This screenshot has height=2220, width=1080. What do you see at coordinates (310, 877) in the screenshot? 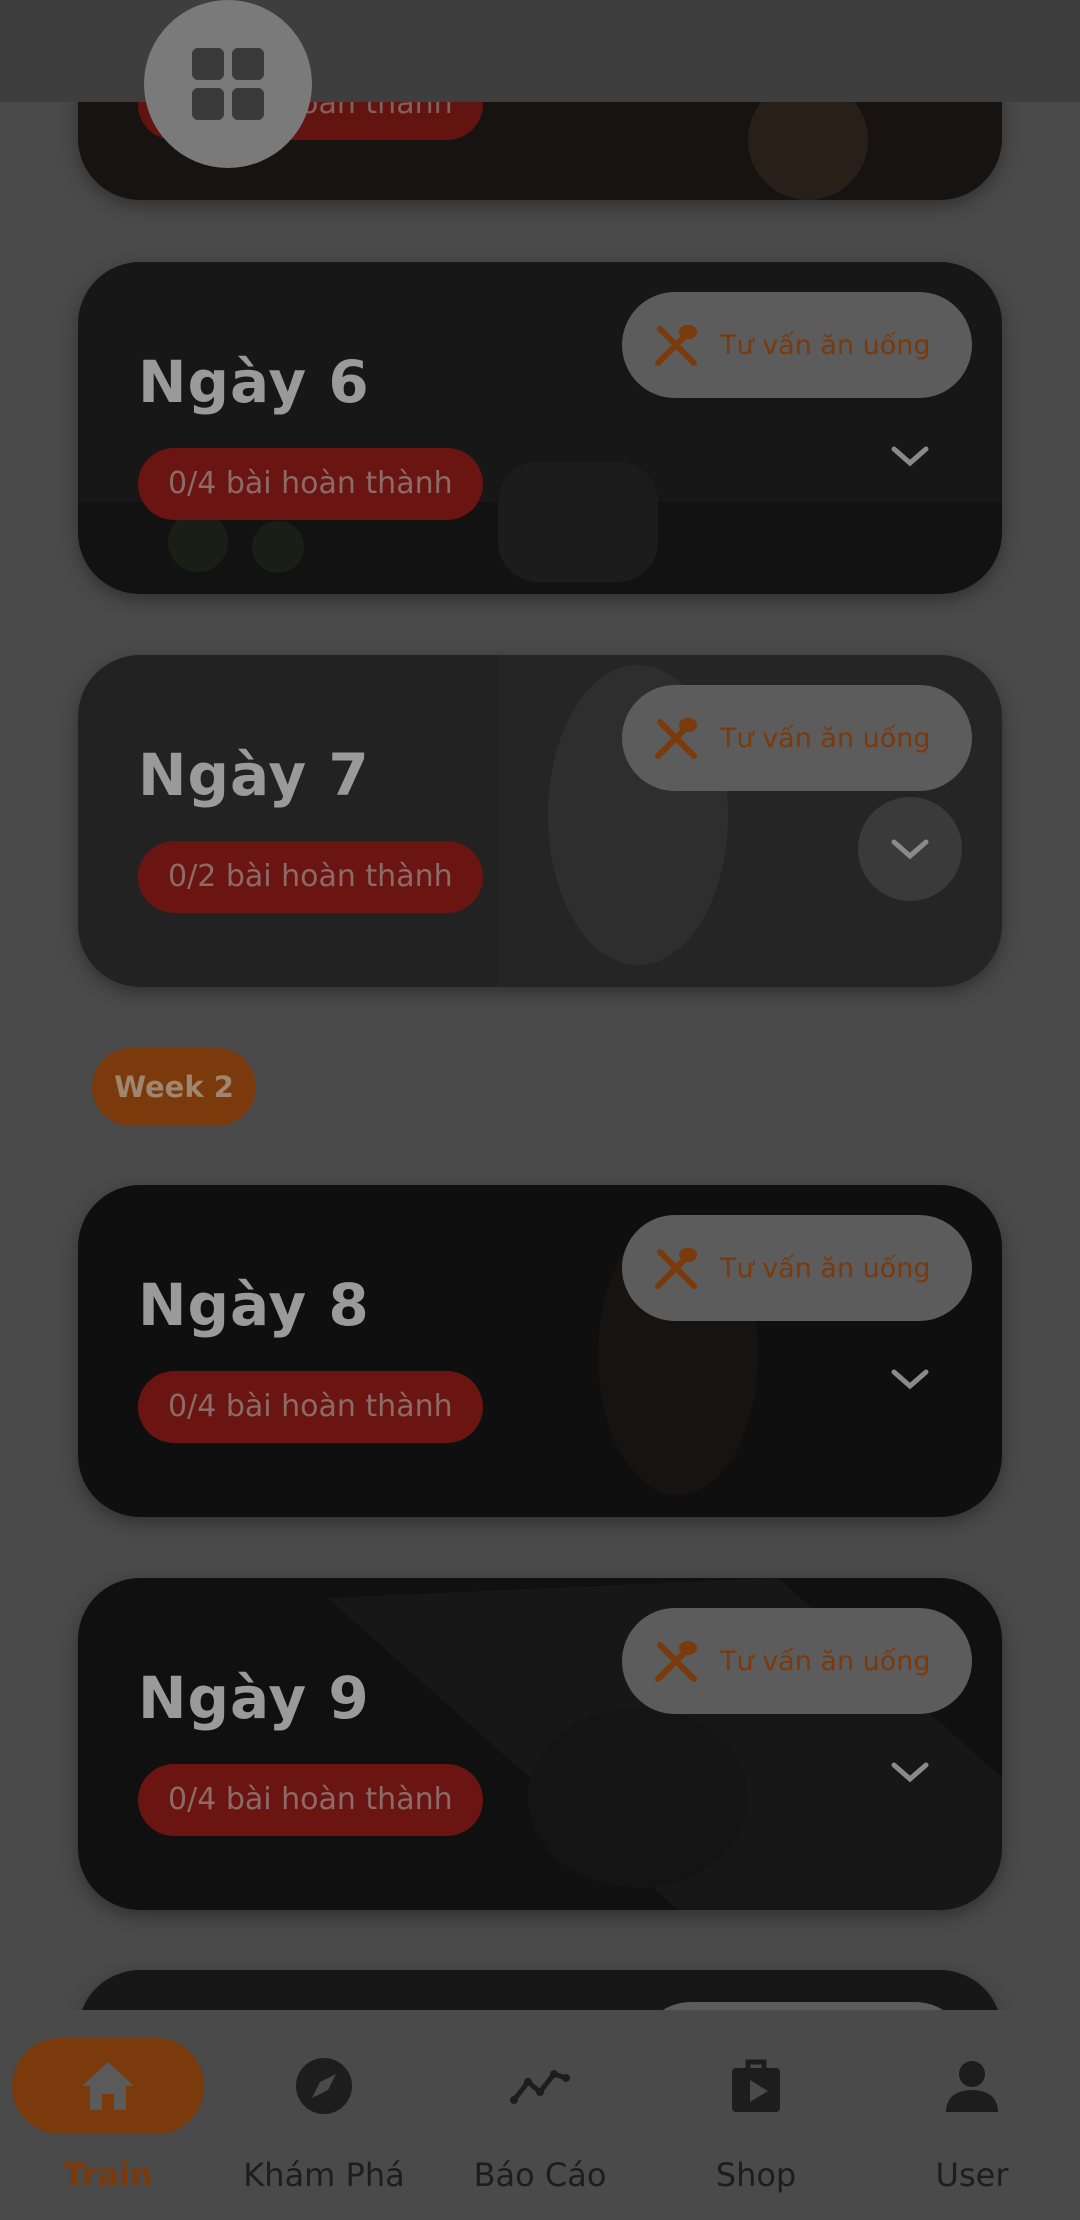
I see `progress-badge: 0/2 bài hoàn thành` at bounding box center [310, 877].